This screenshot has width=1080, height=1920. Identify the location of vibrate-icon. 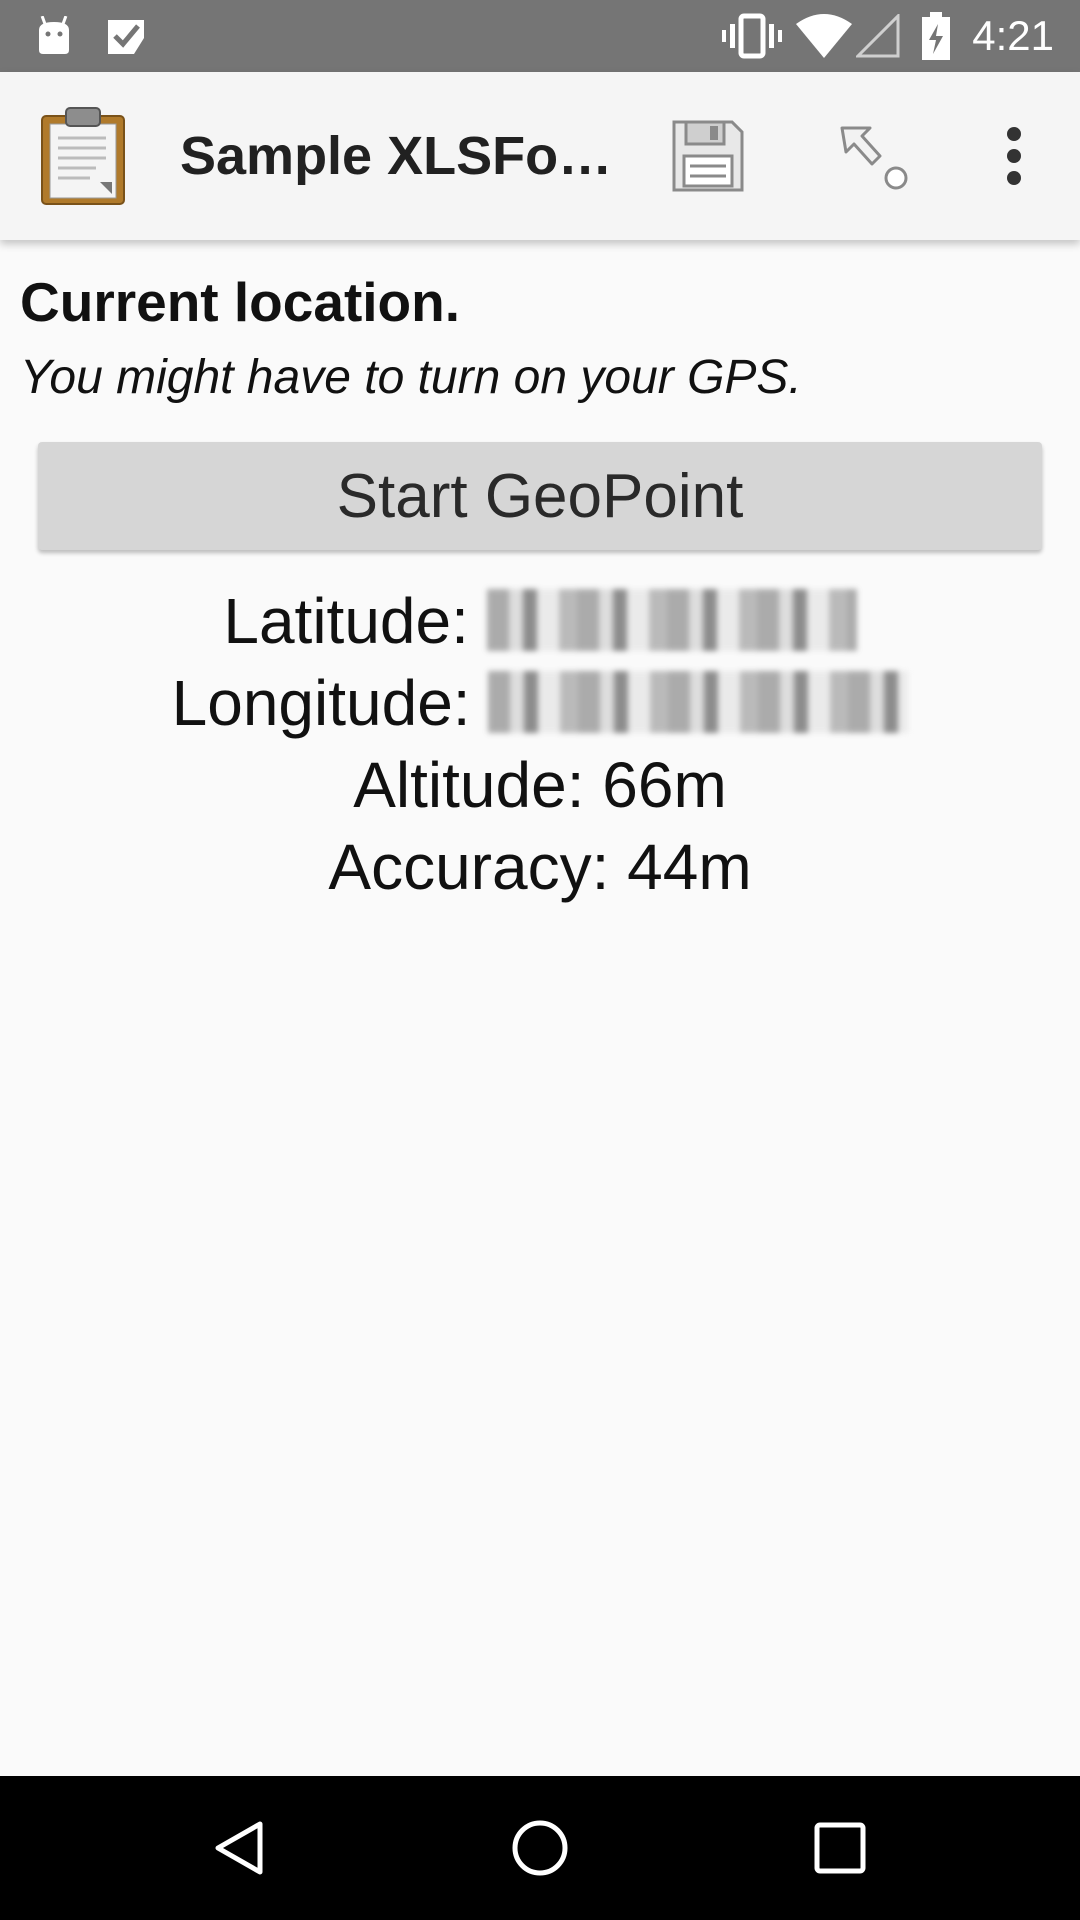
(752, 36).